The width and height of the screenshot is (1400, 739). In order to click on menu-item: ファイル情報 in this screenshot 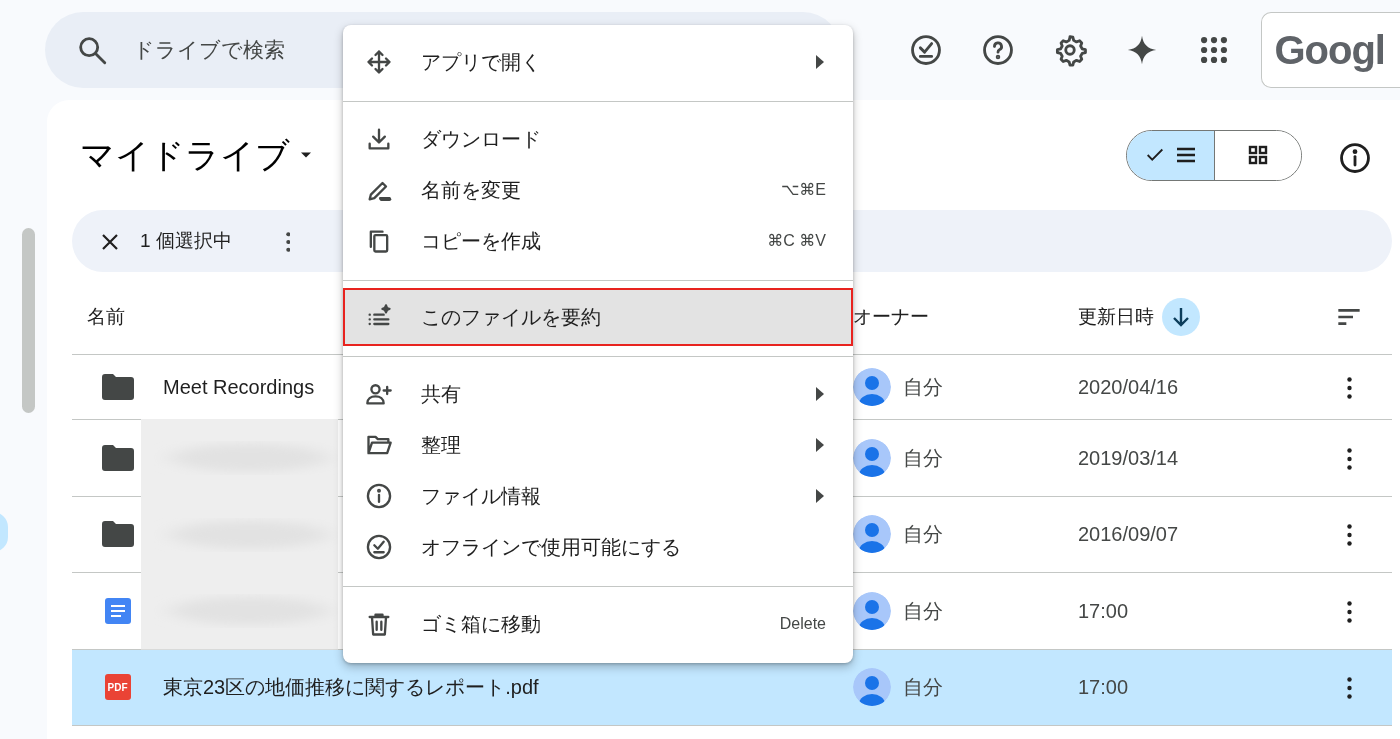, I will do `click(598, 495)`.